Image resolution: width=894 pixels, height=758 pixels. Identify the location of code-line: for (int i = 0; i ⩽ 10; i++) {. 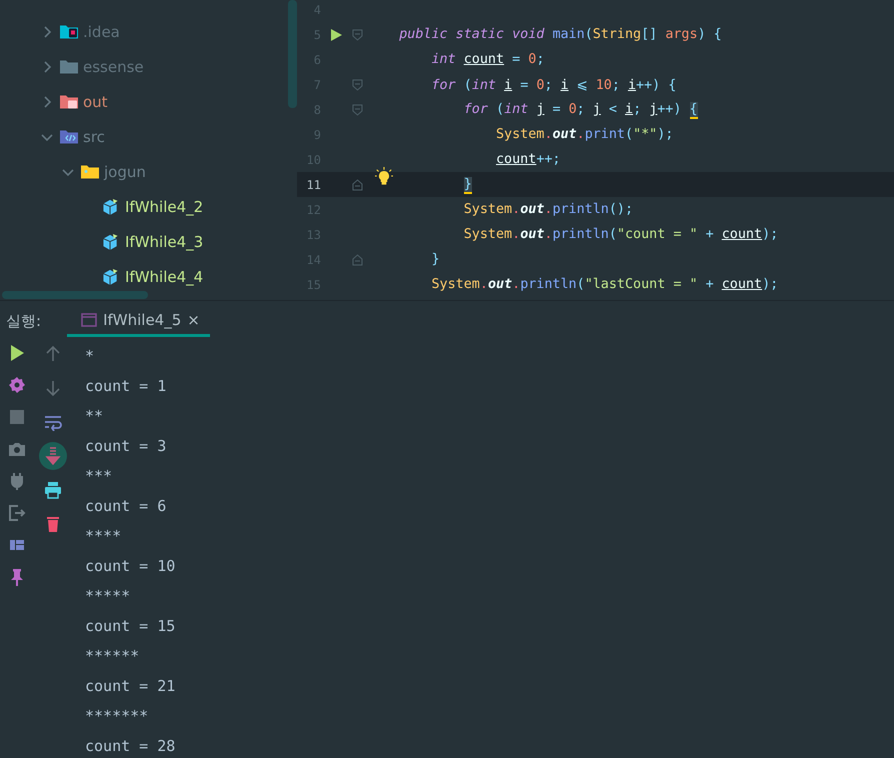
(553, 85).